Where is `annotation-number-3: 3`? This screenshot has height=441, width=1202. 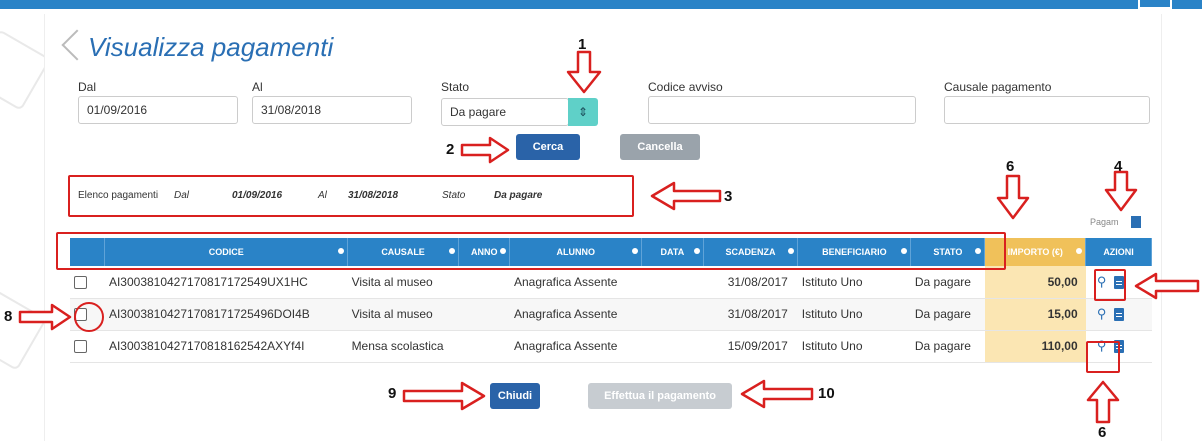
annotation-number-3: 3 is located at coordinates (728, 196).